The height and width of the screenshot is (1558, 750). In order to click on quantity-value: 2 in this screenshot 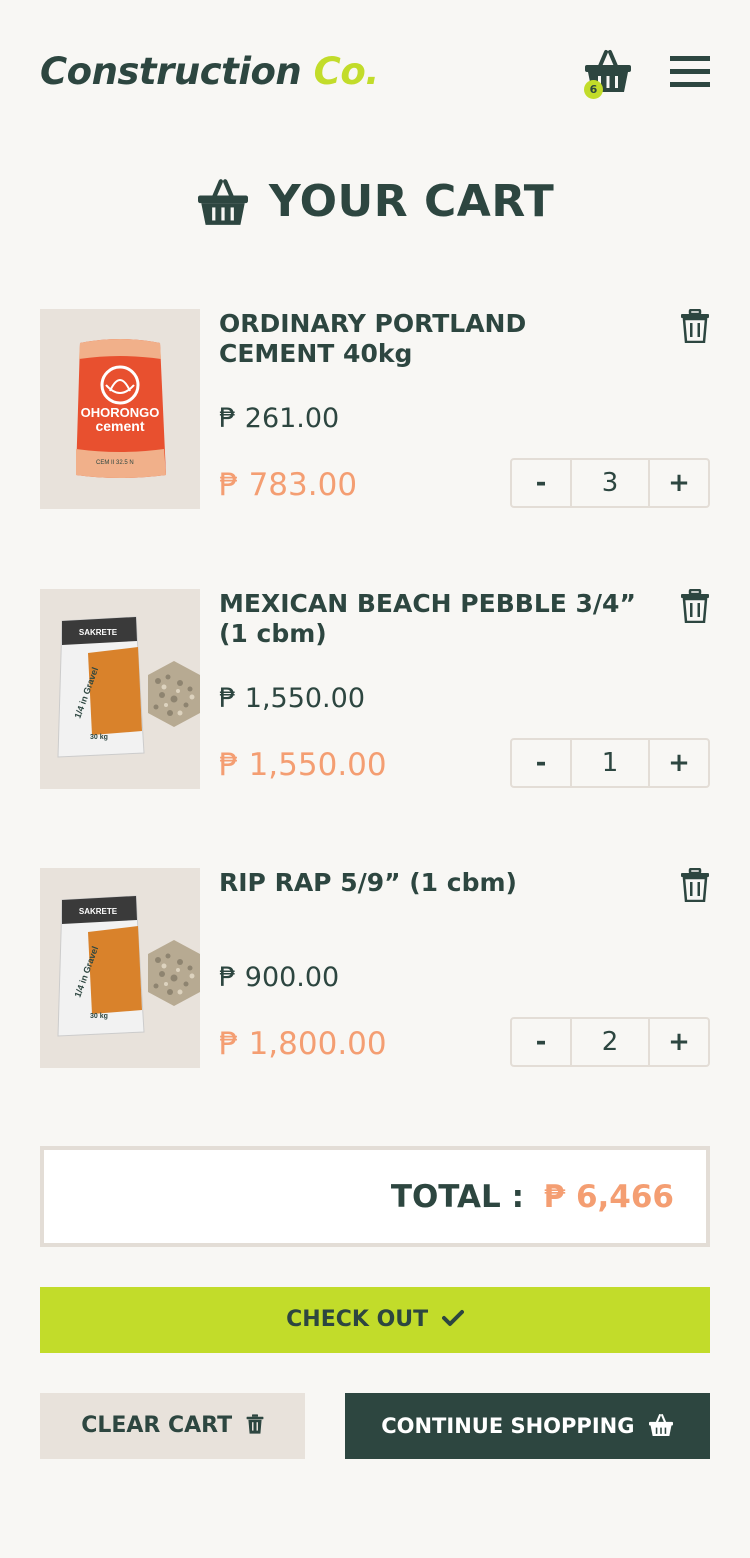, I will do `click(610, 1042)`.